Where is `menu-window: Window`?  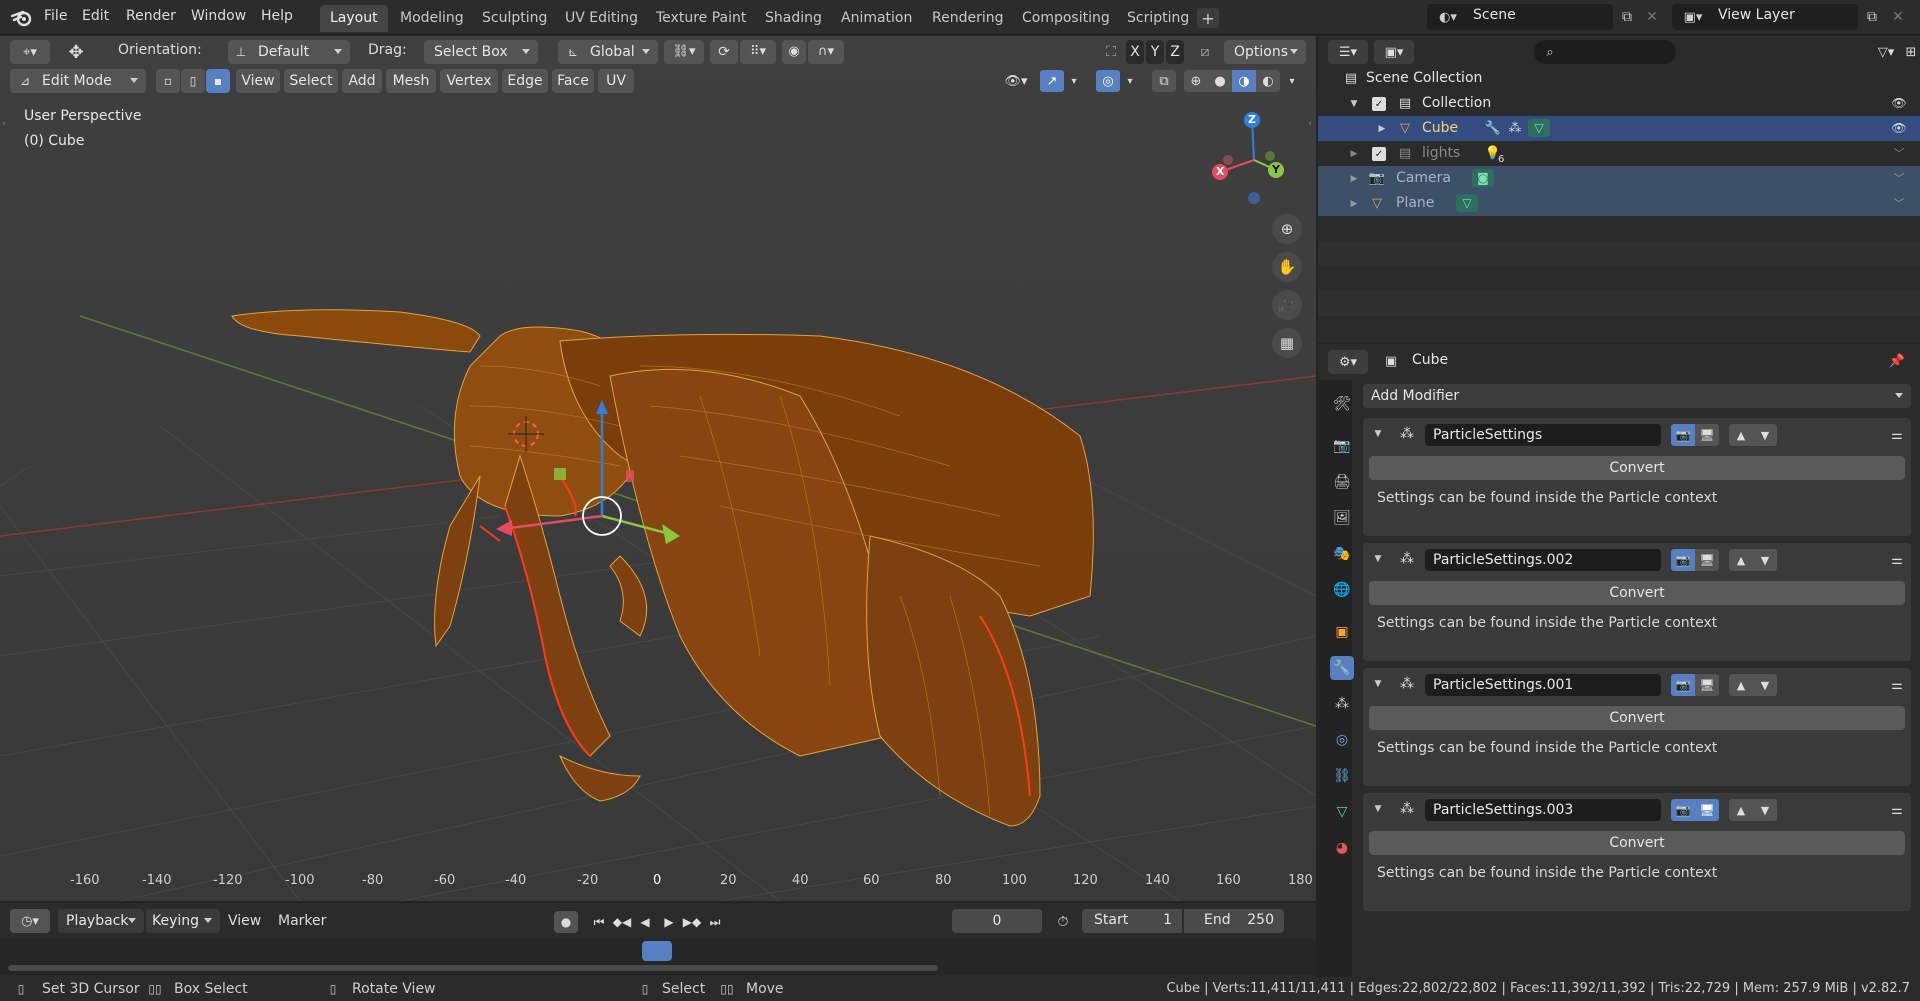
menu-window: Window is located at coordinates (218, 16).